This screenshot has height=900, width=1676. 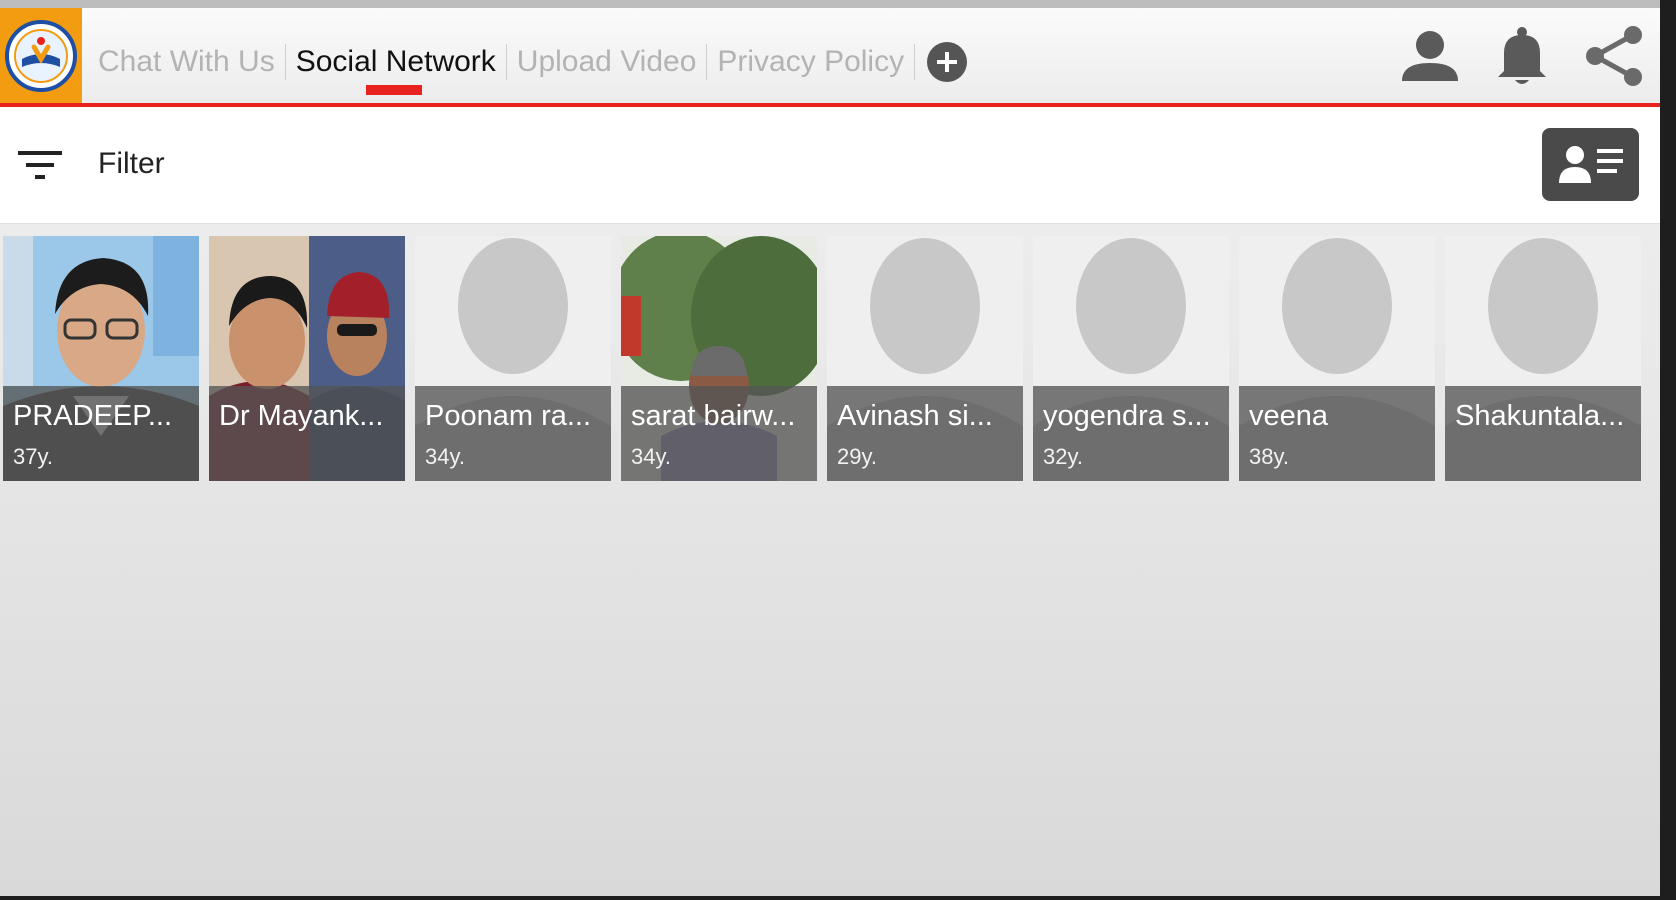 What do you see at coordinates (925, 358) in the screenshot?
I see `profile-card: Avinash si... 29y.` at bounding box center [925, 358].